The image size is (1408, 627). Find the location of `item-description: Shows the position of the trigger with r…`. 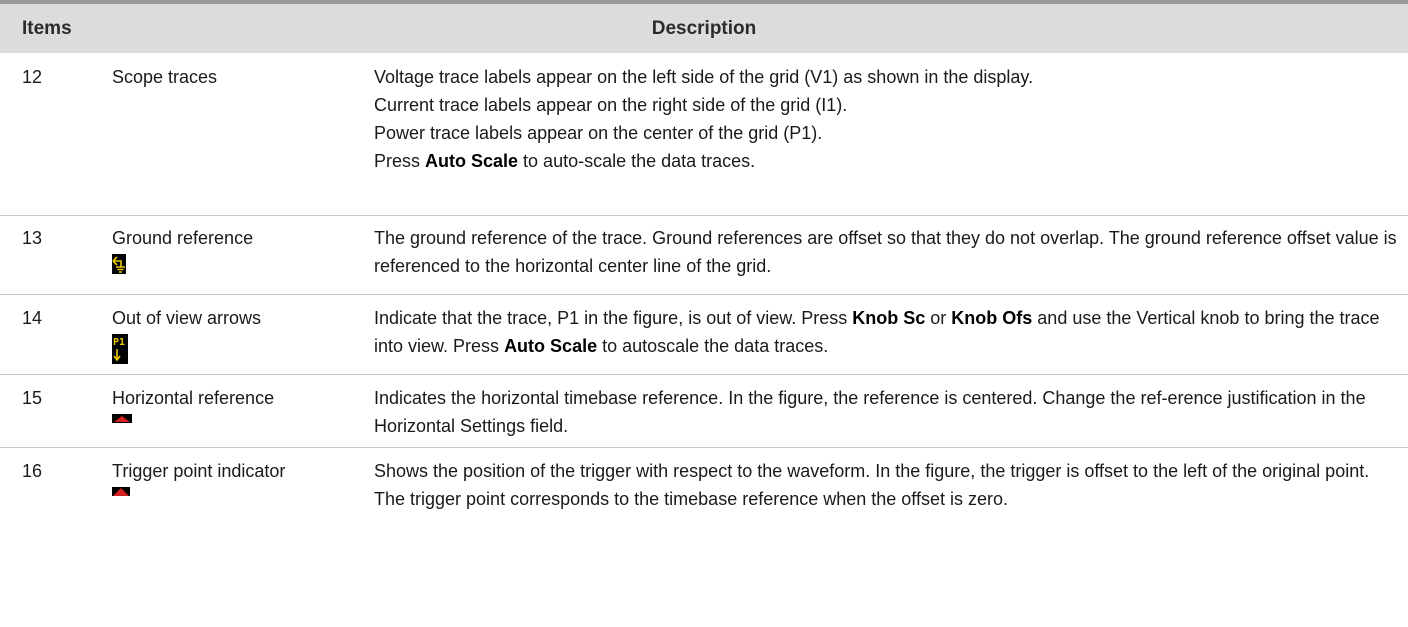

item-description: Shows the position of the trigger with r… is located at coordinates (872, 485).